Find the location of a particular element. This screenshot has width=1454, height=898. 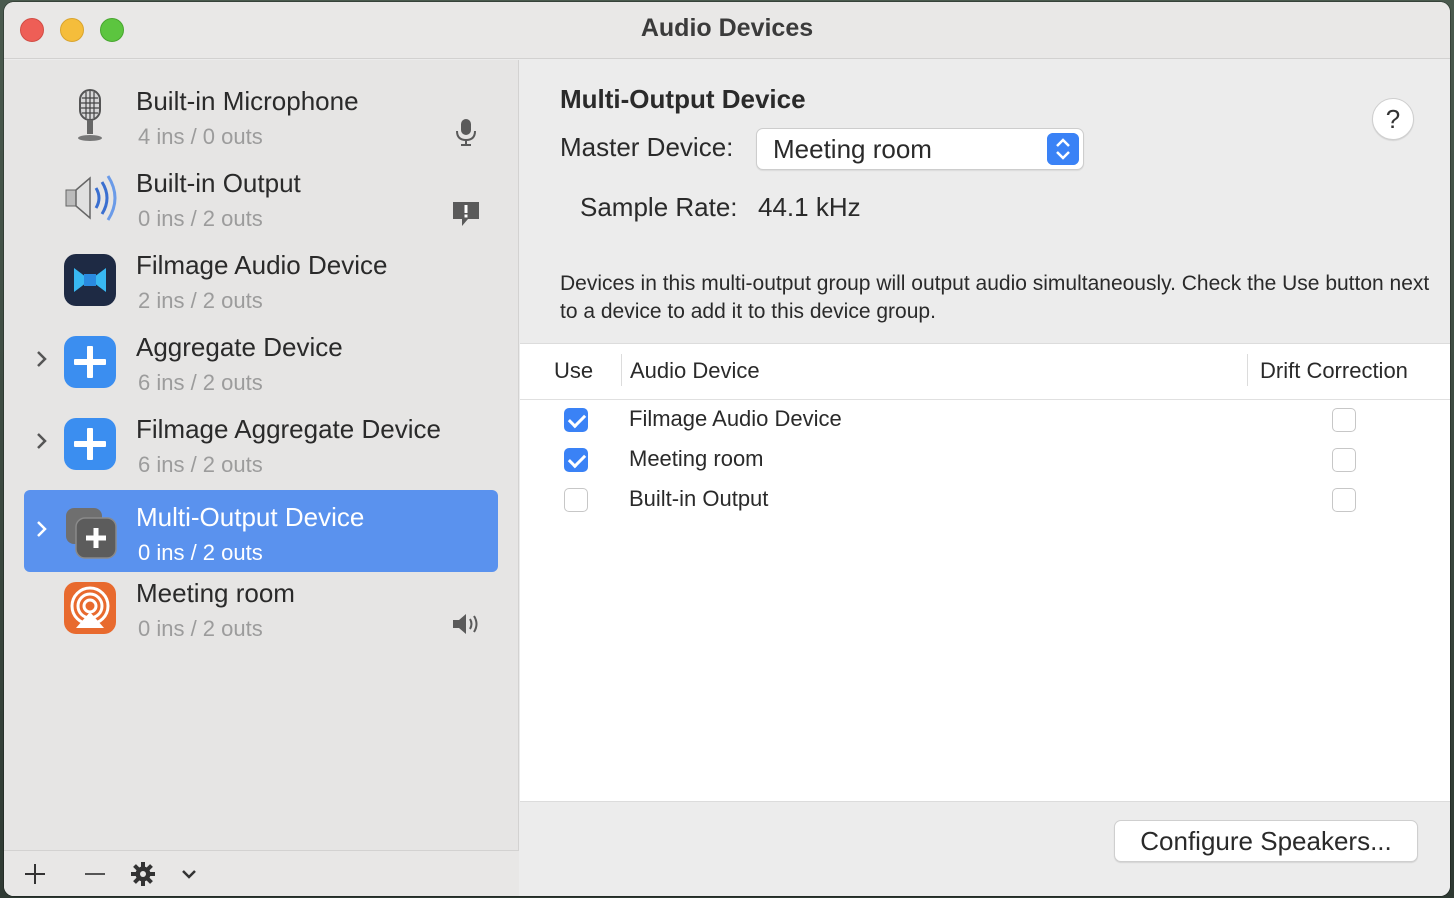

device-row-aggregate-device: Aggregate Device 6 ins / 2 outs is located at coordinates (261, 361).